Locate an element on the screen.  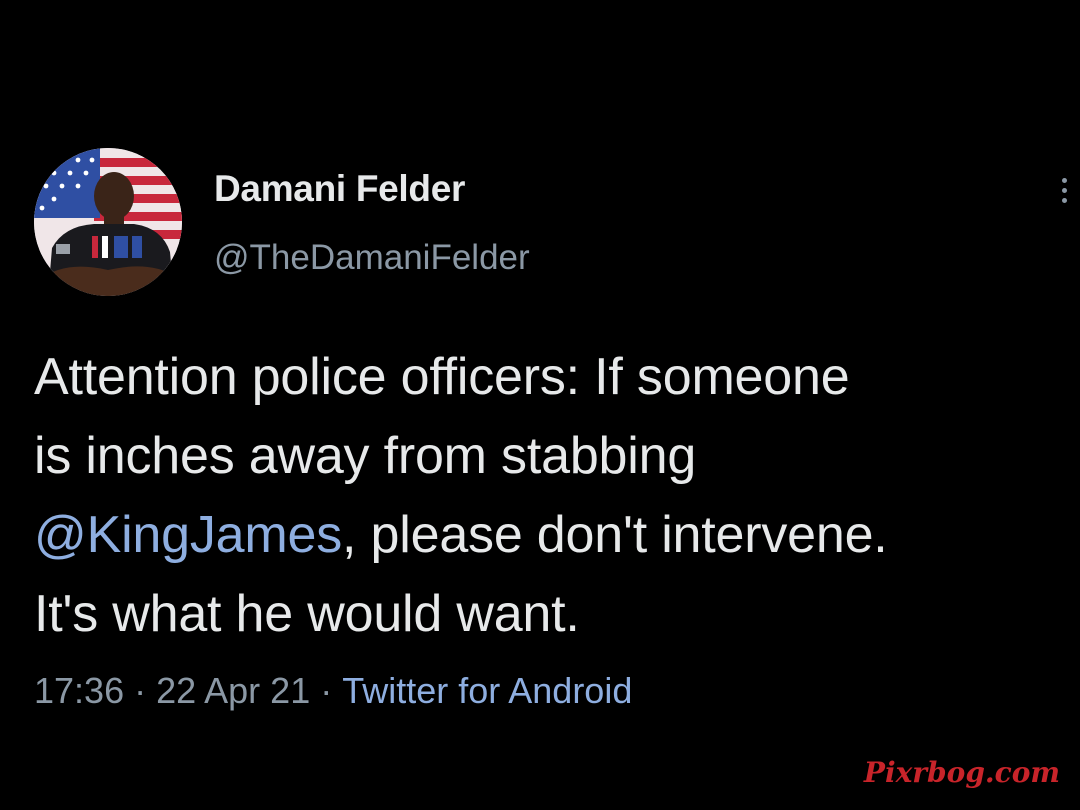
author-handle: @TheDamaniFelder is located at coordinates (372, 258).